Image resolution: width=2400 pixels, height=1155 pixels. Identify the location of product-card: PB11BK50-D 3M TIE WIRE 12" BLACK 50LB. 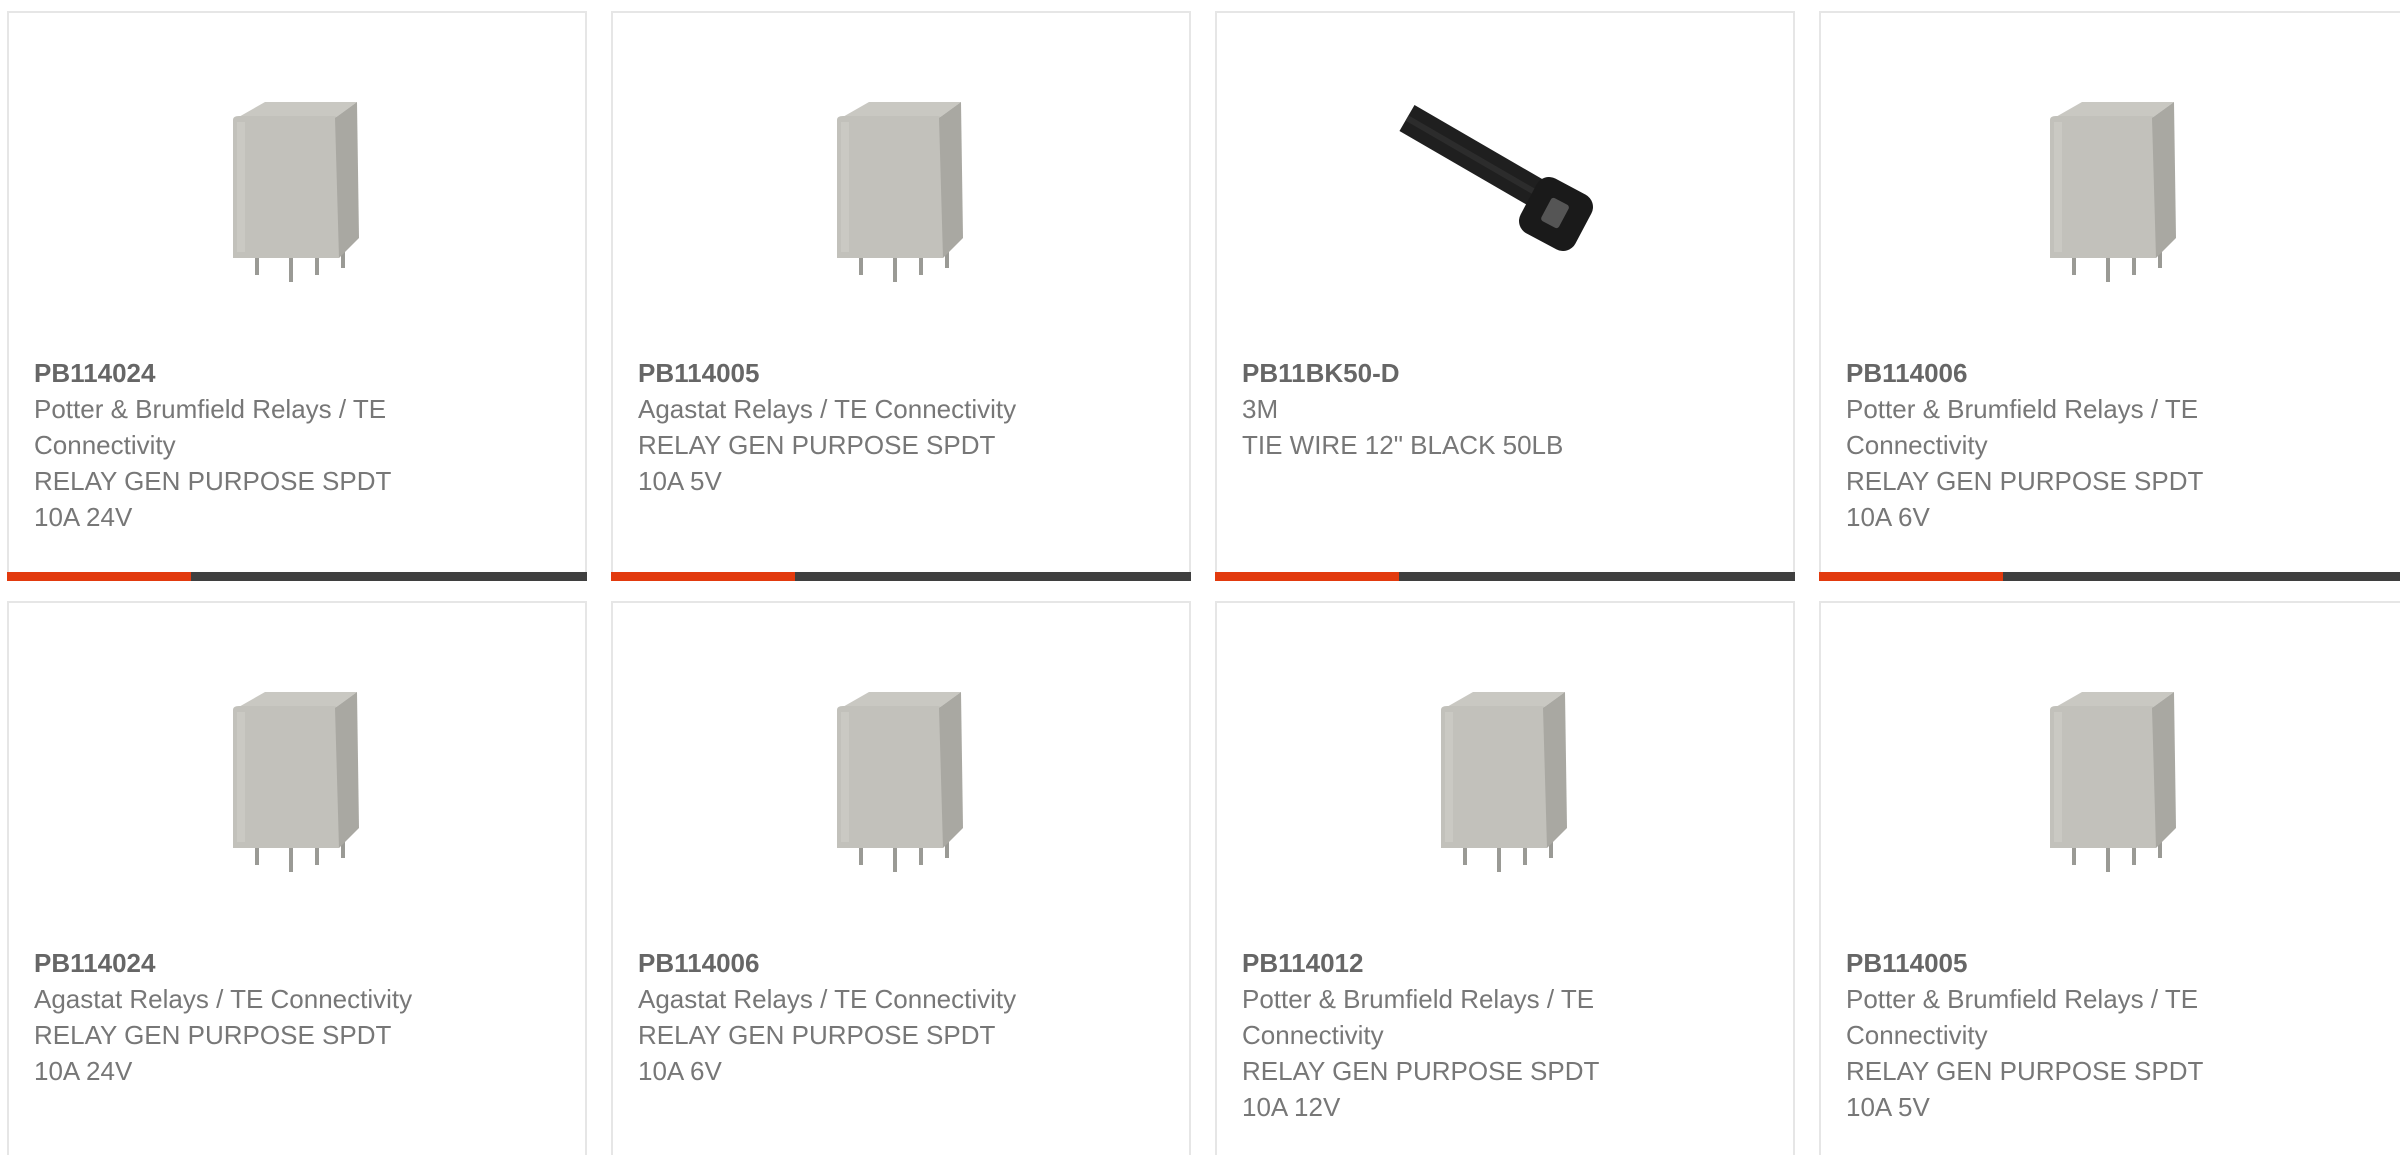
(1505, 296).